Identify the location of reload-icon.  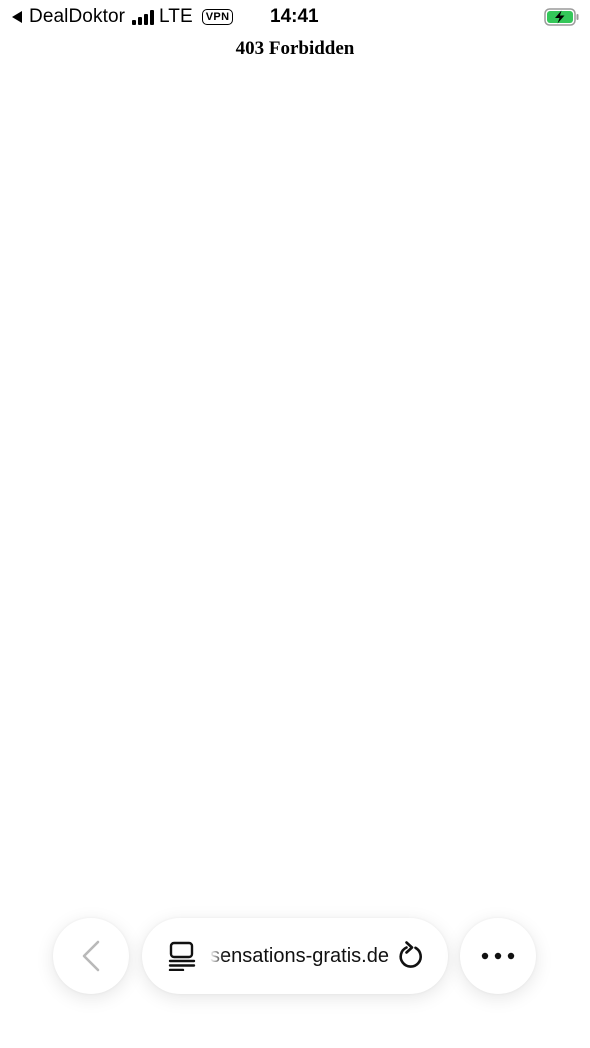
(410, 954).